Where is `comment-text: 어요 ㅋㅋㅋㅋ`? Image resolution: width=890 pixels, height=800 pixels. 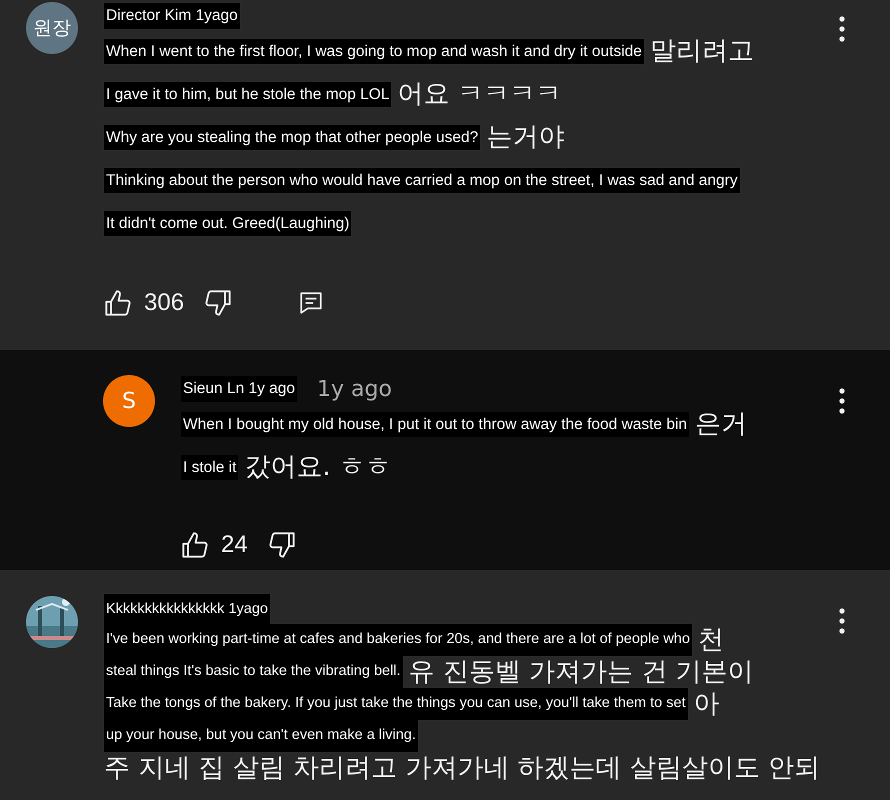 comment-text: 어요 ㅋㅋㅋㅋ is located at coordinates (479, 94).